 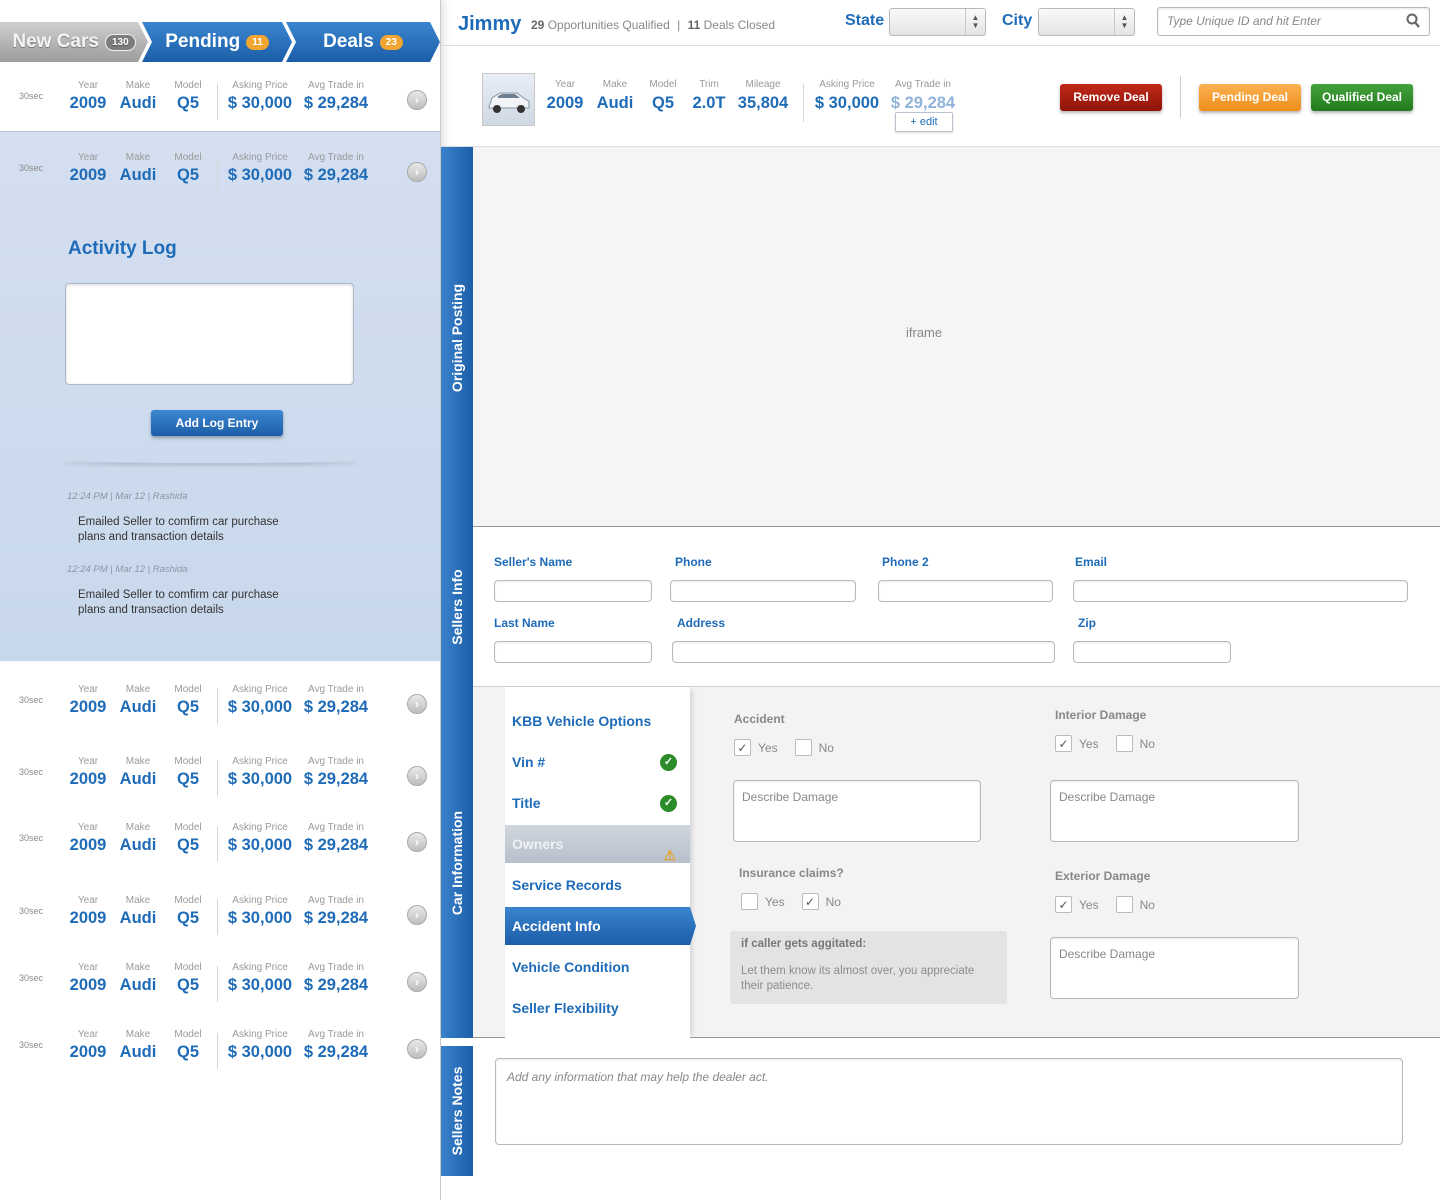 I want to click on row-year: Year 2009, so click(x=88, y=96).